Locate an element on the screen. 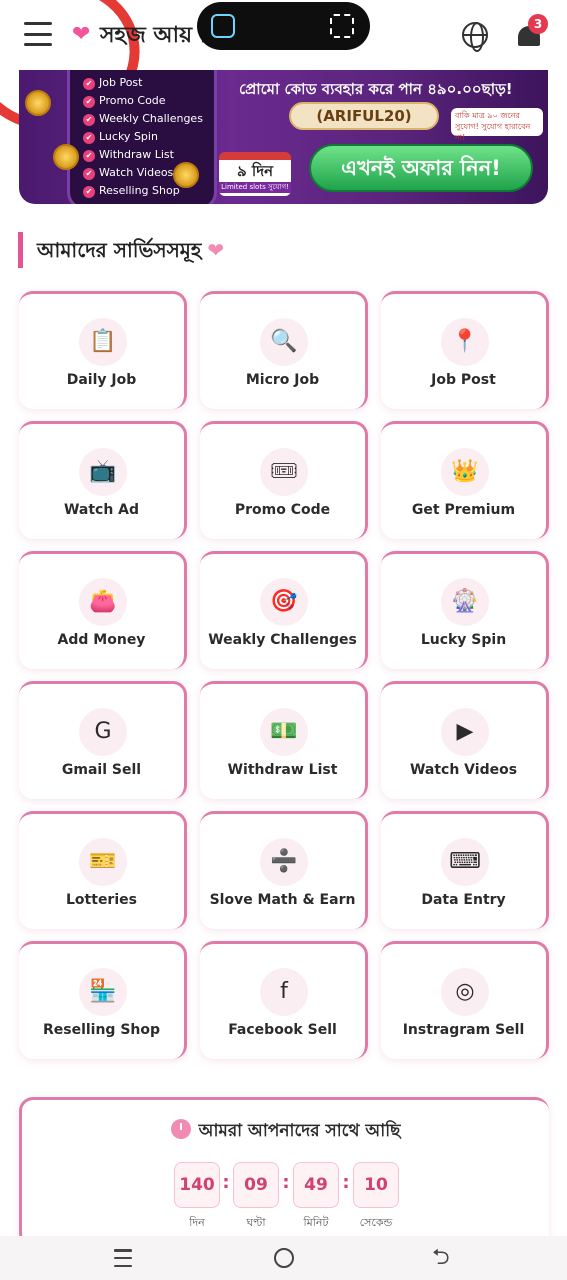 This screenshot has width=567, height=1280. app-header: ❤ সহজ আয় বিডি 3 is located at coordinates (283, 73).